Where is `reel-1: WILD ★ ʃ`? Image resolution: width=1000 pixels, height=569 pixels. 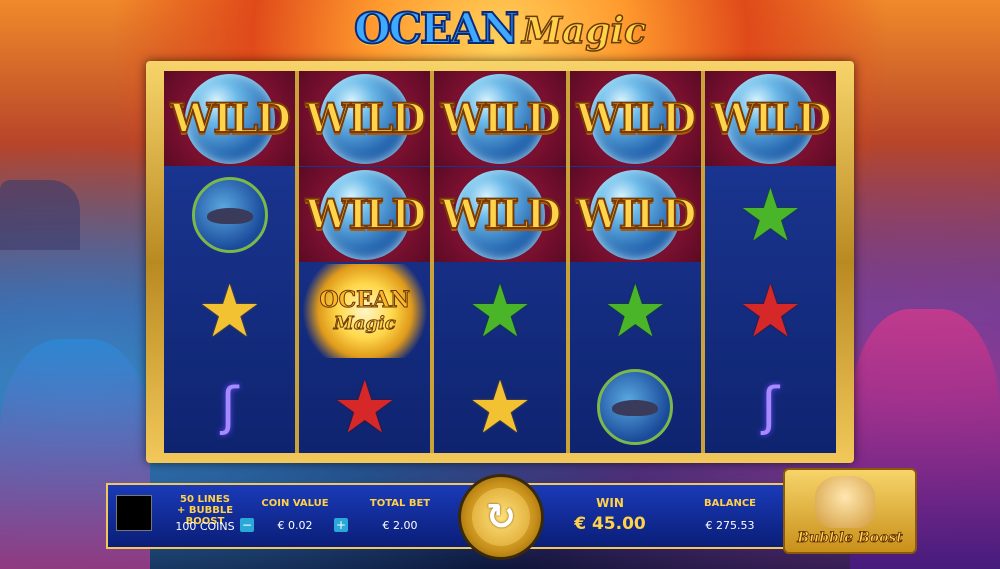
reel-1: WILD ★ ʃ is located at coordinates (230, 262).